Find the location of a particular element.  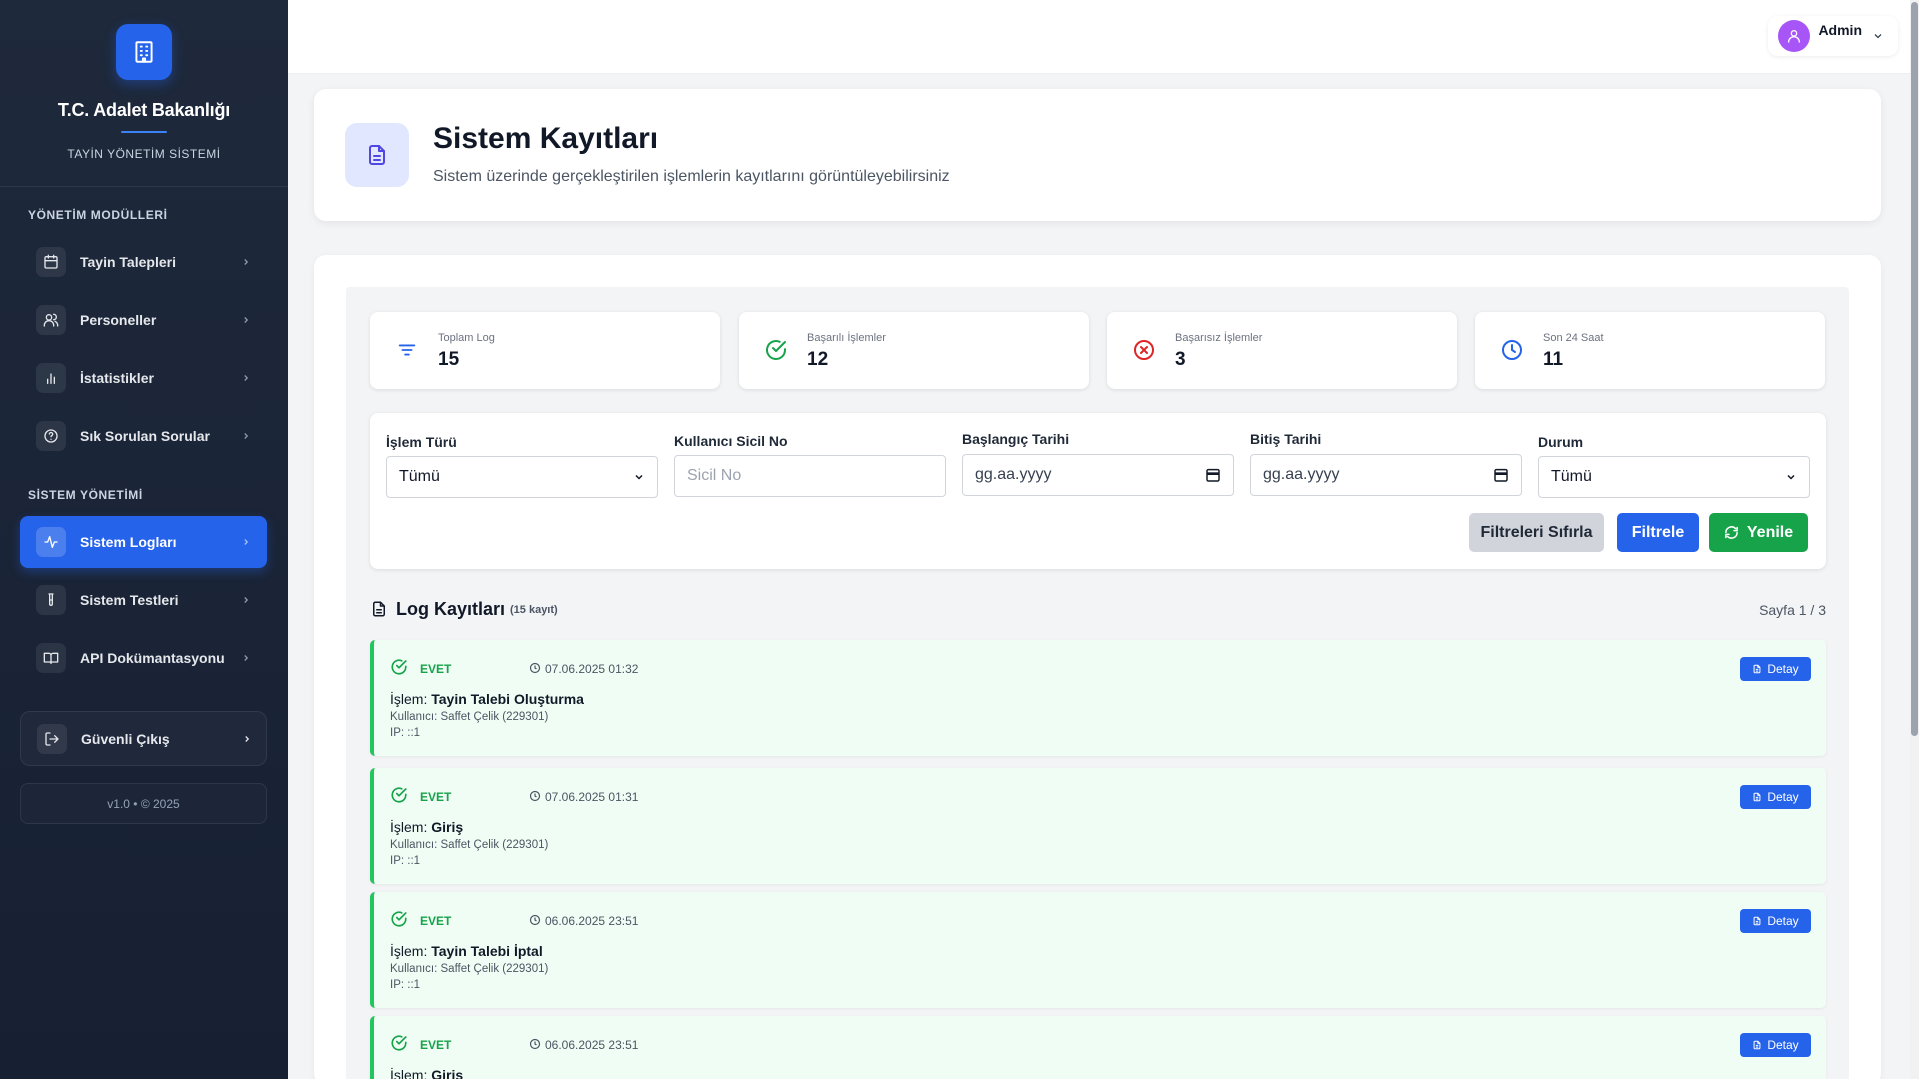

op-type-select: Tümü is located at coordinates (522, 477).